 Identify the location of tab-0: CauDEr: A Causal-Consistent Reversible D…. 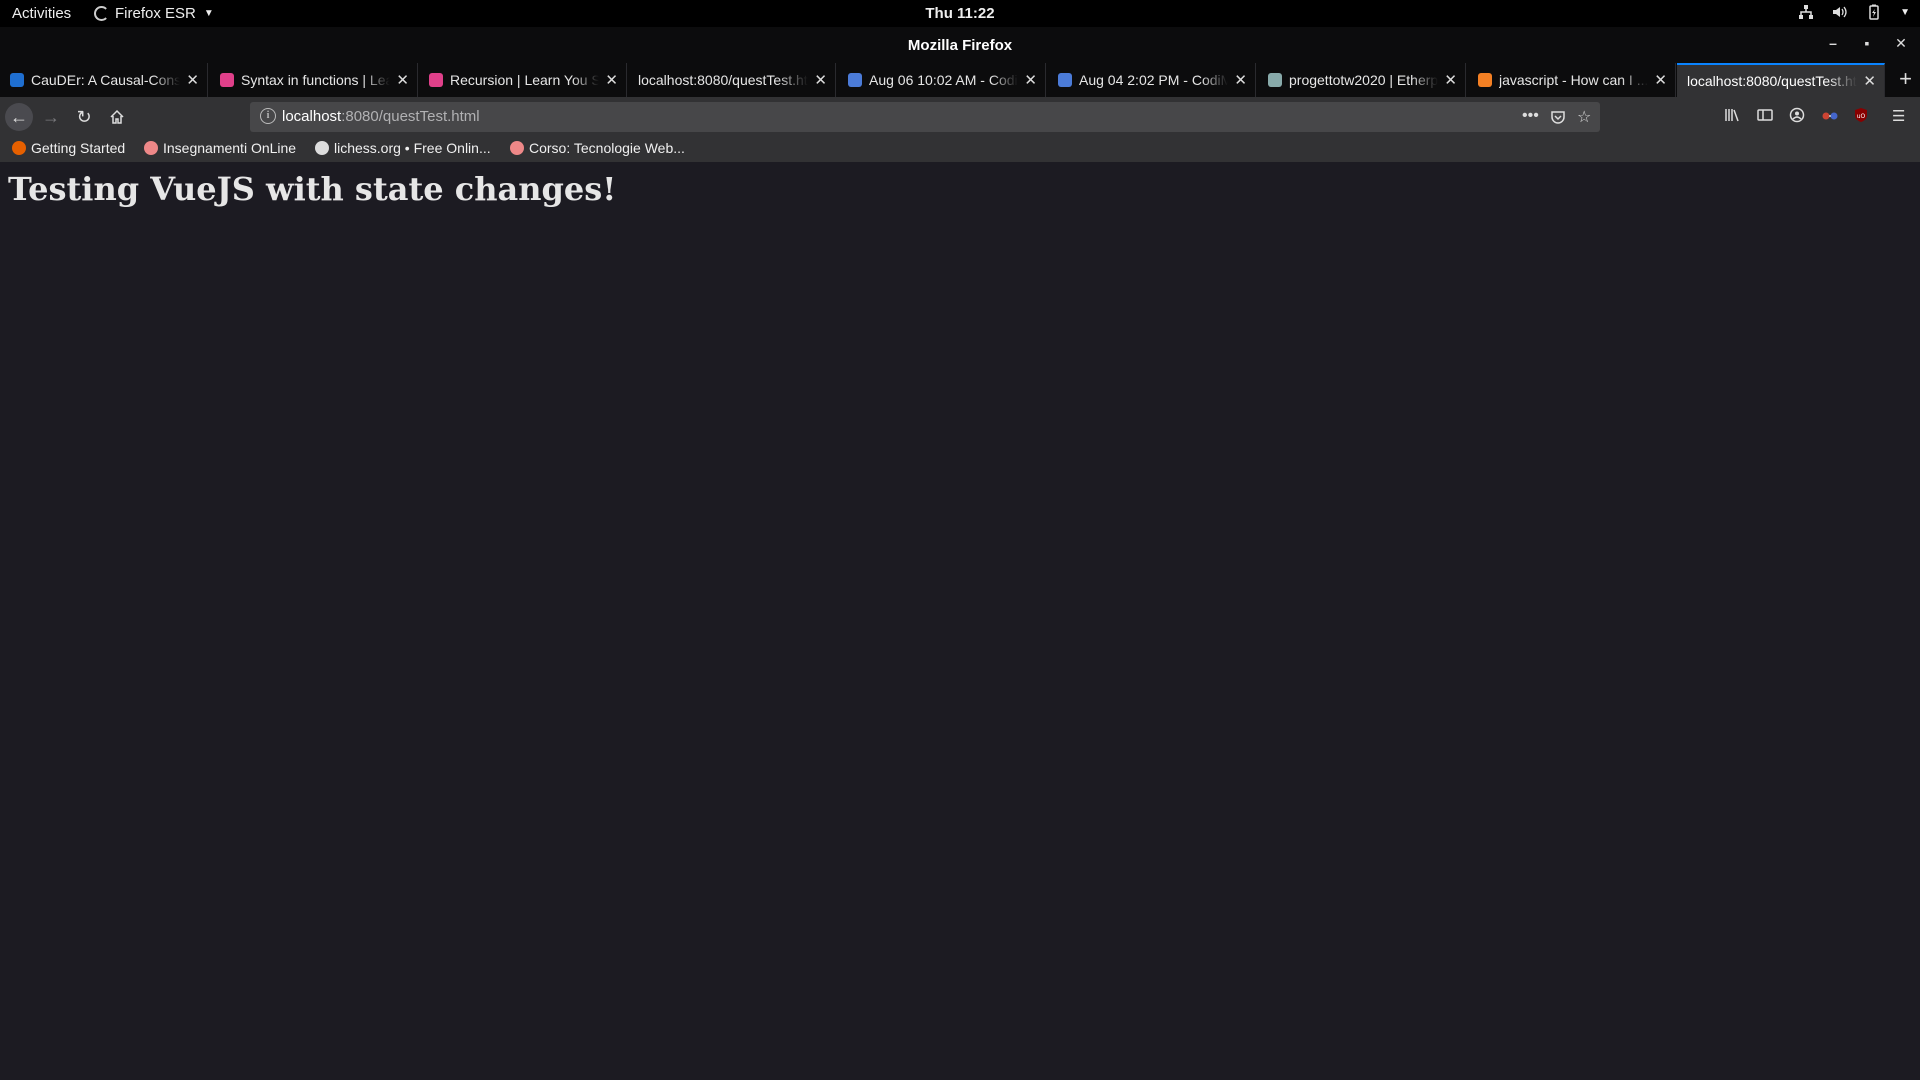
(104, 80).